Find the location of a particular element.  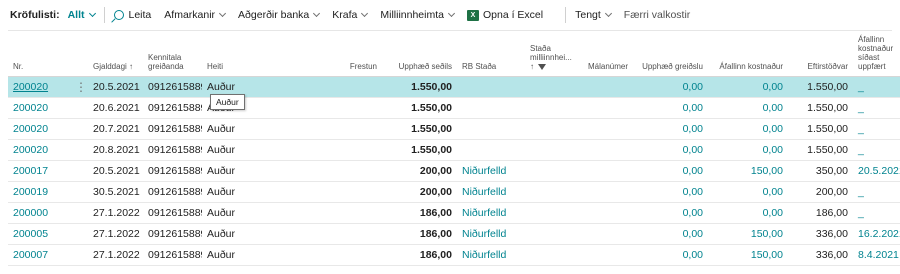

column-header-accrued-cost: Áfallinn kostnaður is located at coordinates (748, 55).